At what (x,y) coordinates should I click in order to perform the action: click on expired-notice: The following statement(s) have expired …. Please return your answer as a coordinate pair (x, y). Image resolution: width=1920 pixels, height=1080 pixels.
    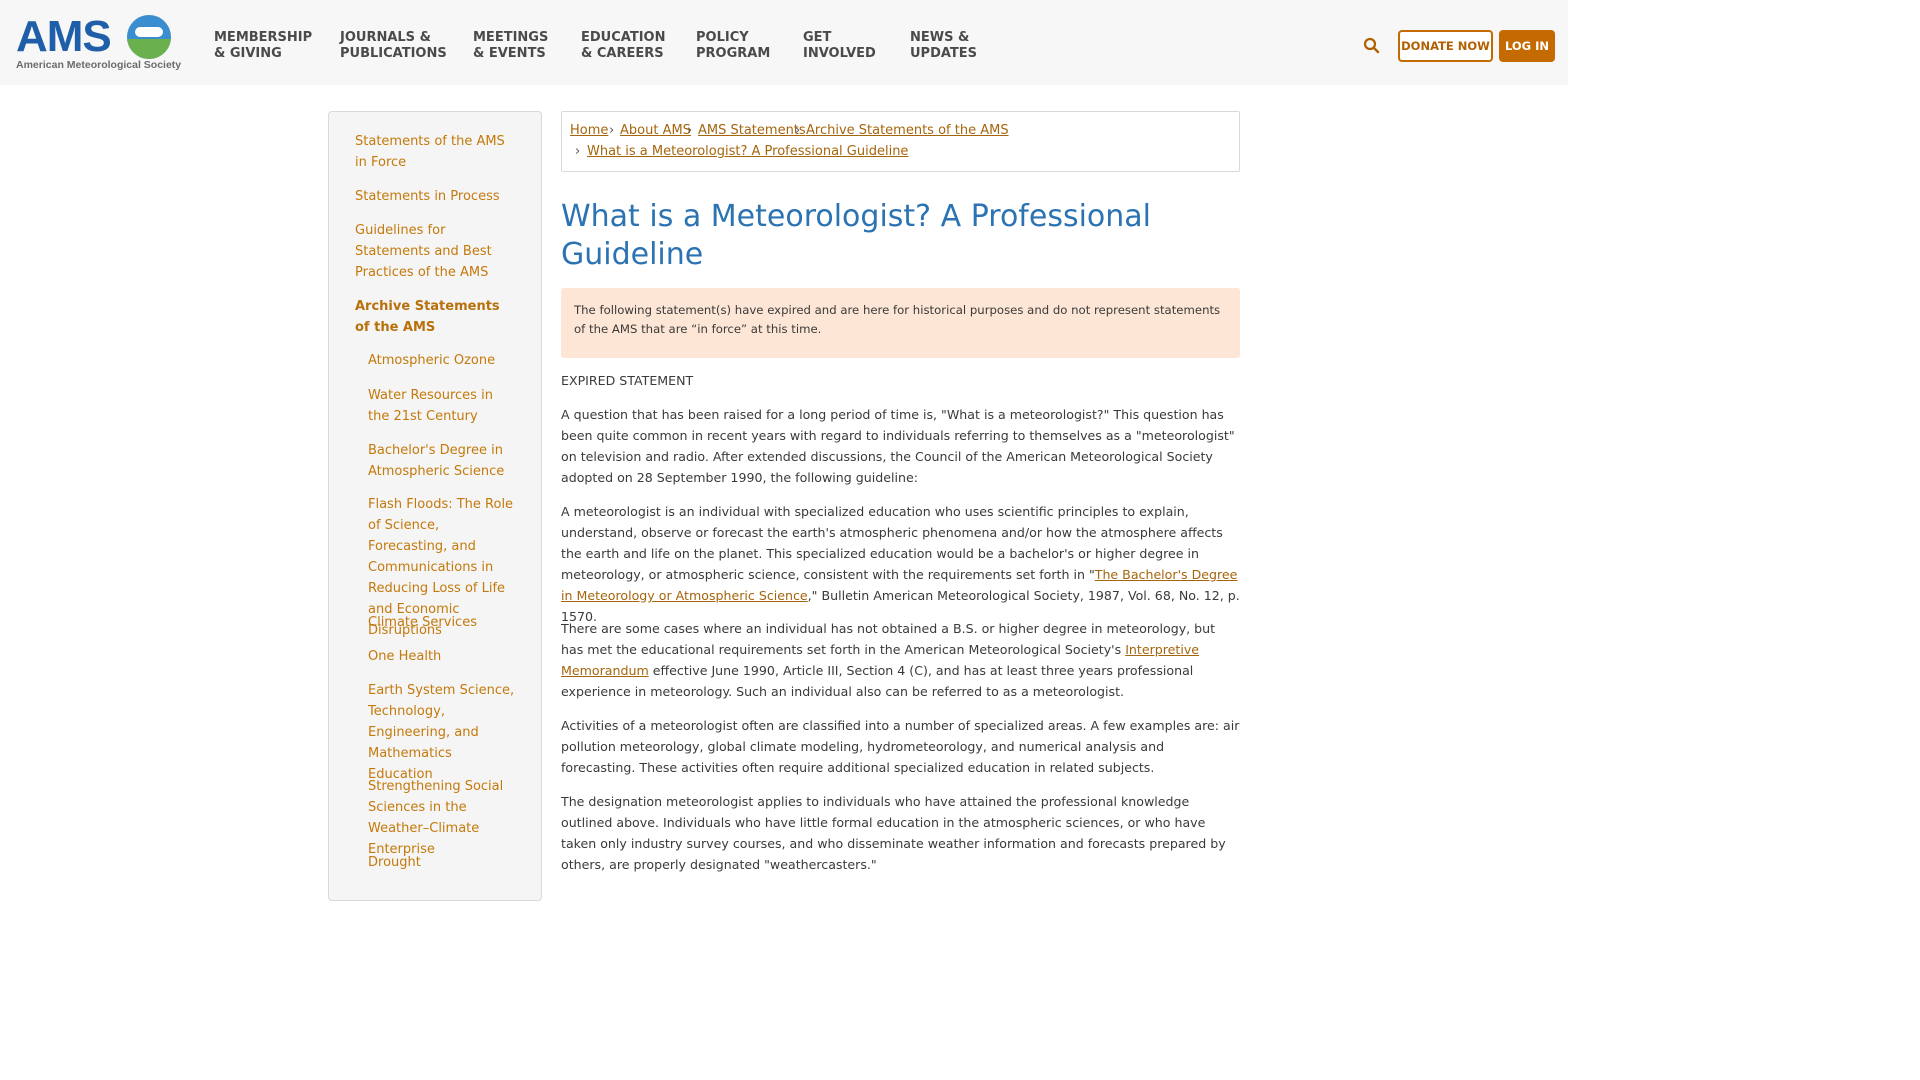
    Looking at the image, I should click on (900, 323).